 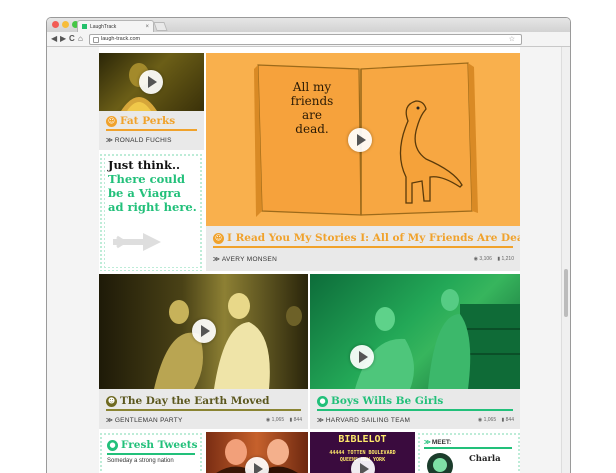 What do you see at coordinates (507, 259) in the screenshot?
I see `like-count: 1,210` at bounding box center [507, 259].